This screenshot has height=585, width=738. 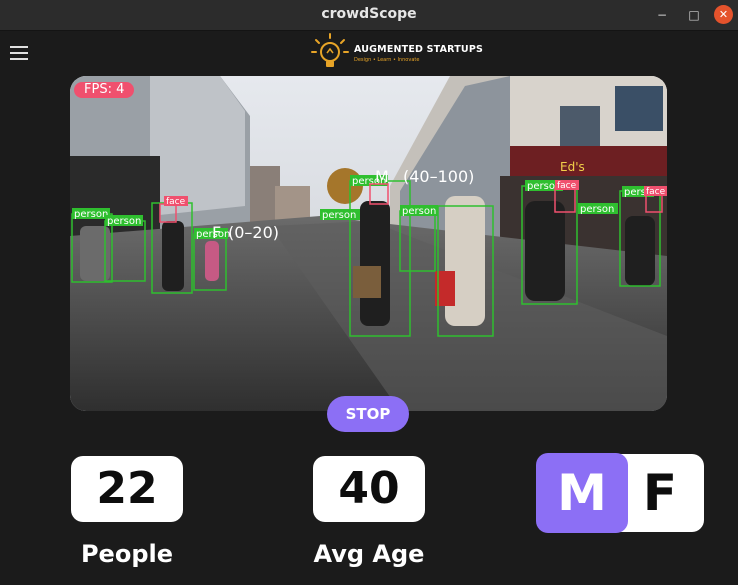 I want to click on gender-label-left: F, so click(x=216, y=232).